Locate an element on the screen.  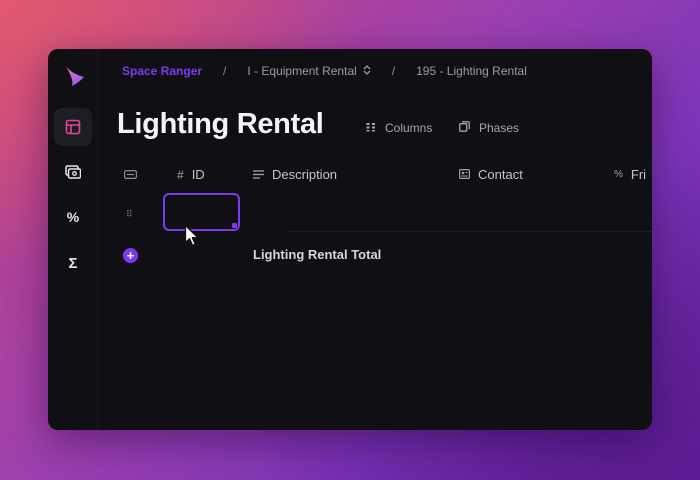
drag-handle-icon: ⠿ is located at coordinates (129, 214).